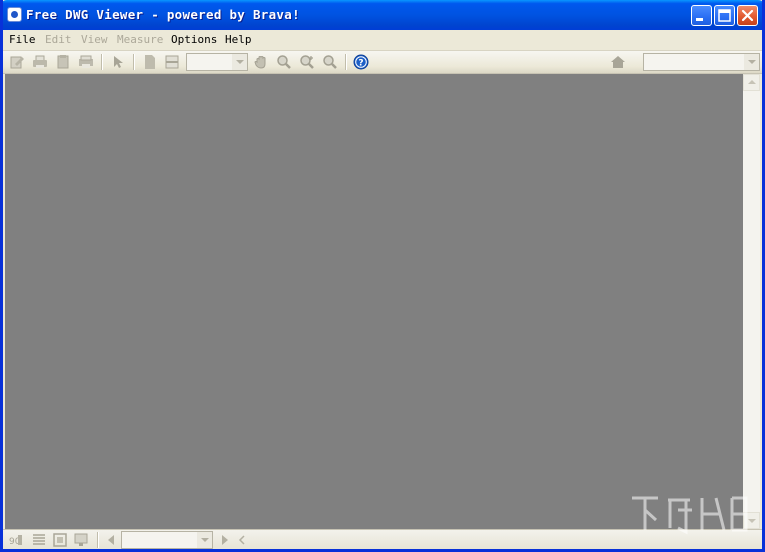 This screenshot has width=765, height=552. Describe the element at coordinates (382, 539) in the screenshot. I see `bottom-toolbar: 90` at that location.